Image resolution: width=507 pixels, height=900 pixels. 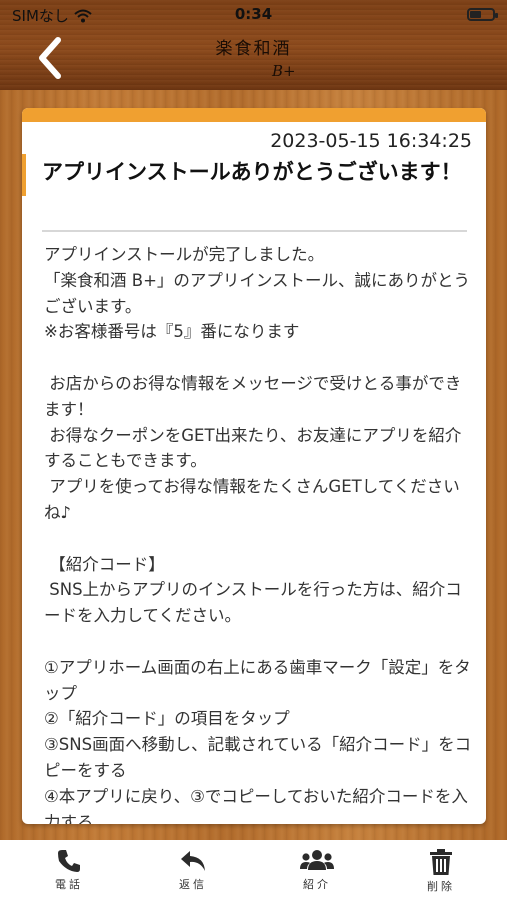 I want to click on bottom-tab-bar: 電話 返信 紹介 削除, so click(x=253, y=870).